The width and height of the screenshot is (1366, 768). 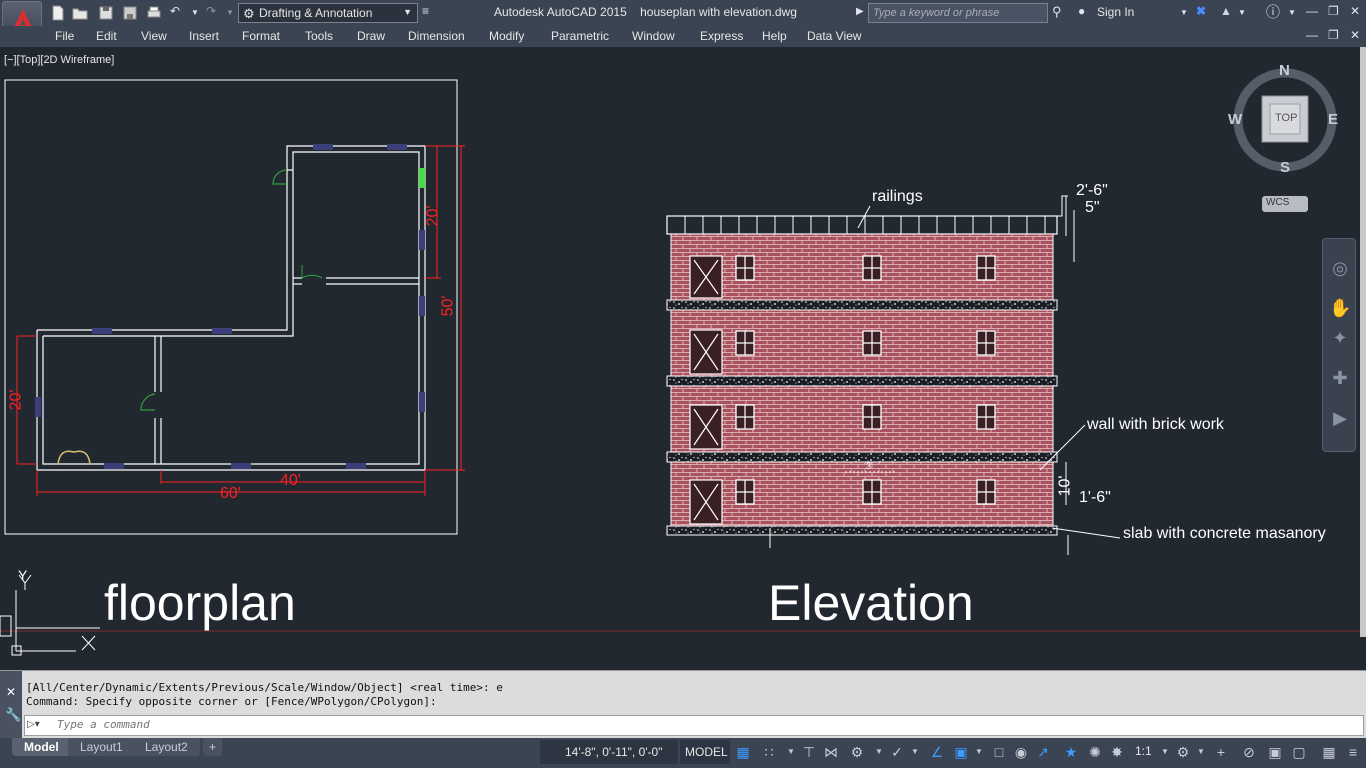 What do you see at coordinates (1201, 752) in the screenshot?
I see `workspace-dropdown-icon: ▼` at bounding box center [1201, 752].